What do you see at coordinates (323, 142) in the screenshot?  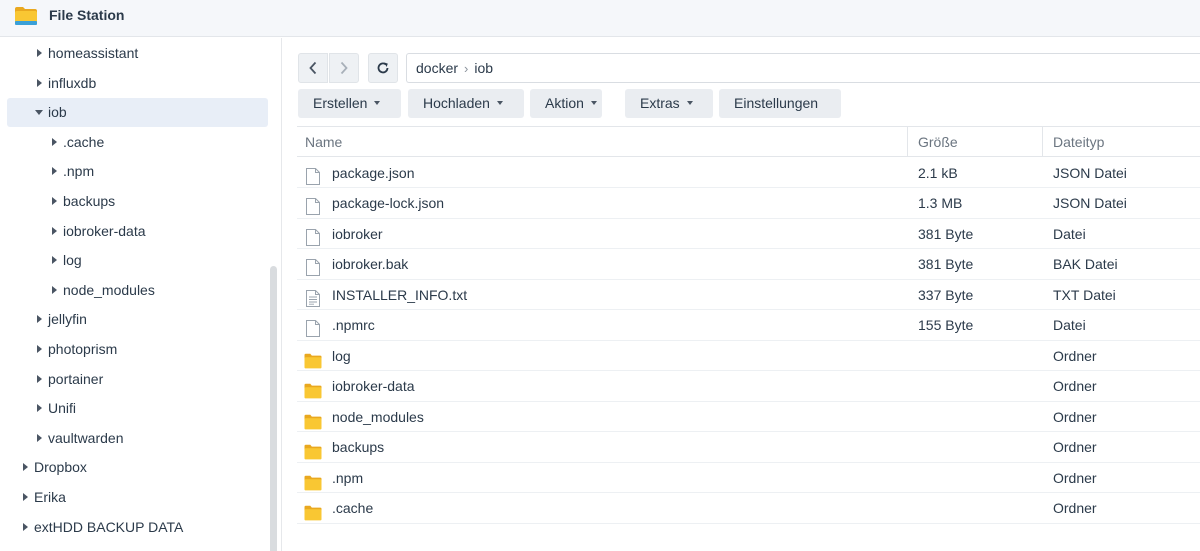 I see `column-header-name: Name` at bounding box center [323, 142].